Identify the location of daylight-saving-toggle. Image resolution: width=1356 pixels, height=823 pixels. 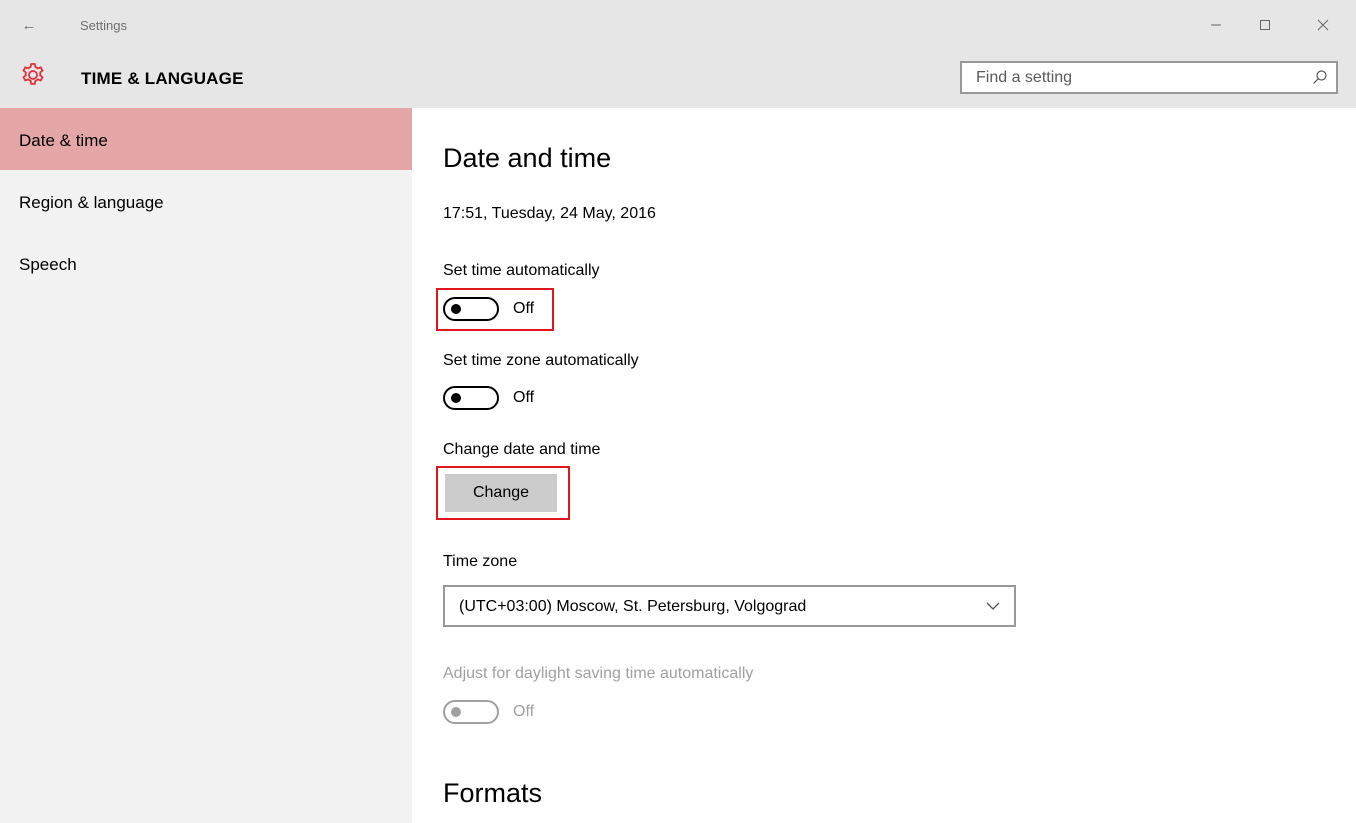
(471, 712).